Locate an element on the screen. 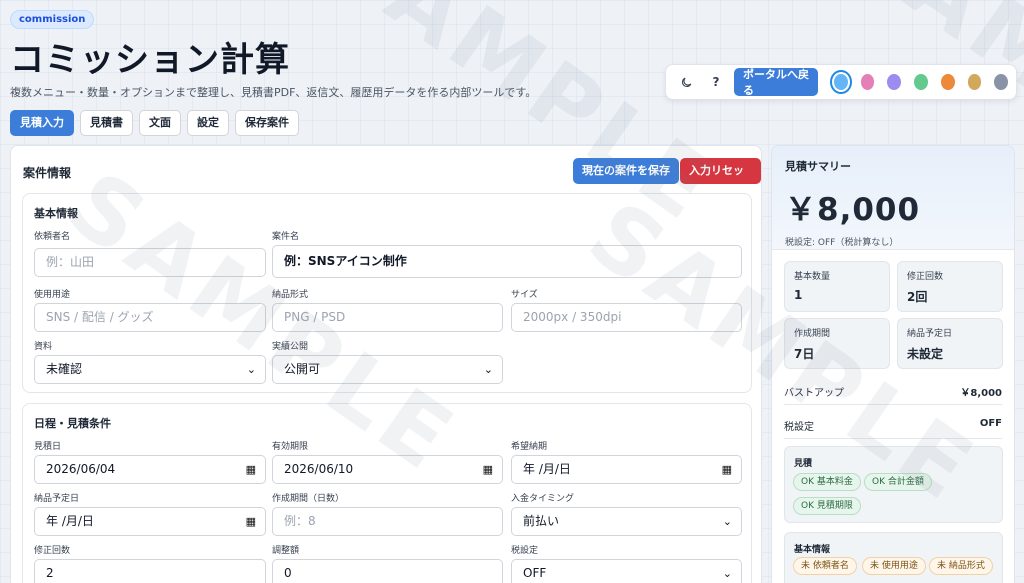 This screenshot has width=1024, height=583. theme-color-pink is located at coordinates (867, 82).